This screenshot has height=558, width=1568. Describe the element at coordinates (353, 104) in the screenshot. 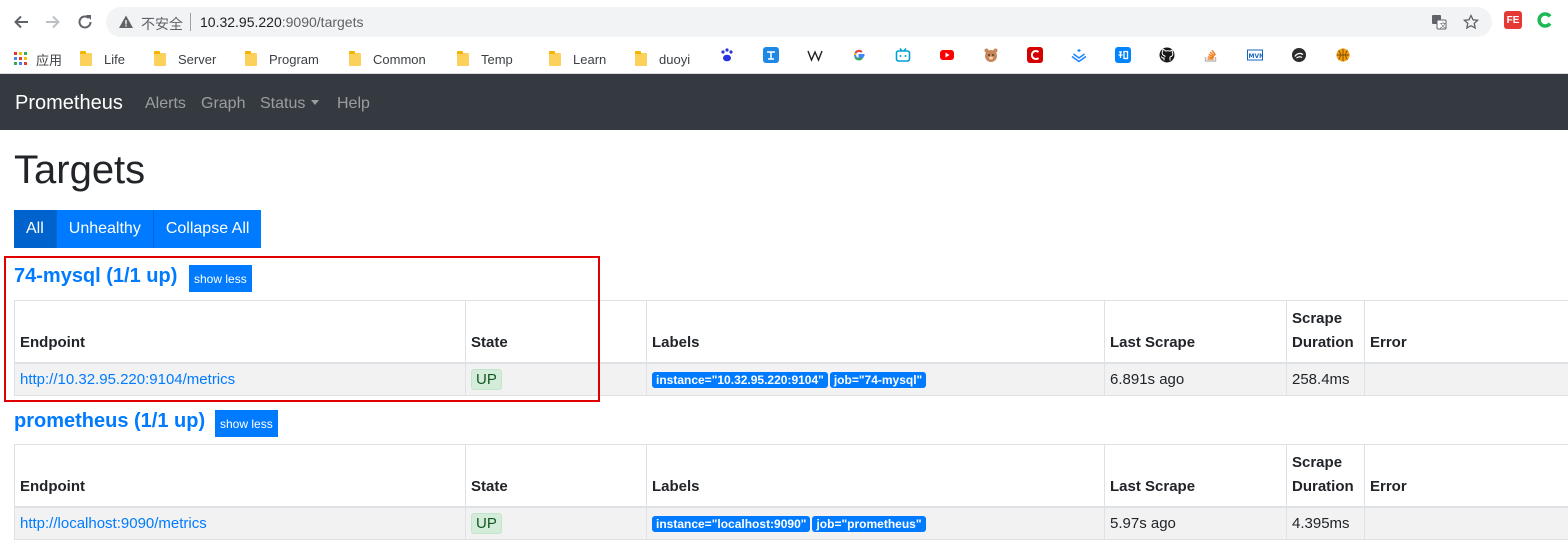

I see `nav-link-help: Help` at that location.